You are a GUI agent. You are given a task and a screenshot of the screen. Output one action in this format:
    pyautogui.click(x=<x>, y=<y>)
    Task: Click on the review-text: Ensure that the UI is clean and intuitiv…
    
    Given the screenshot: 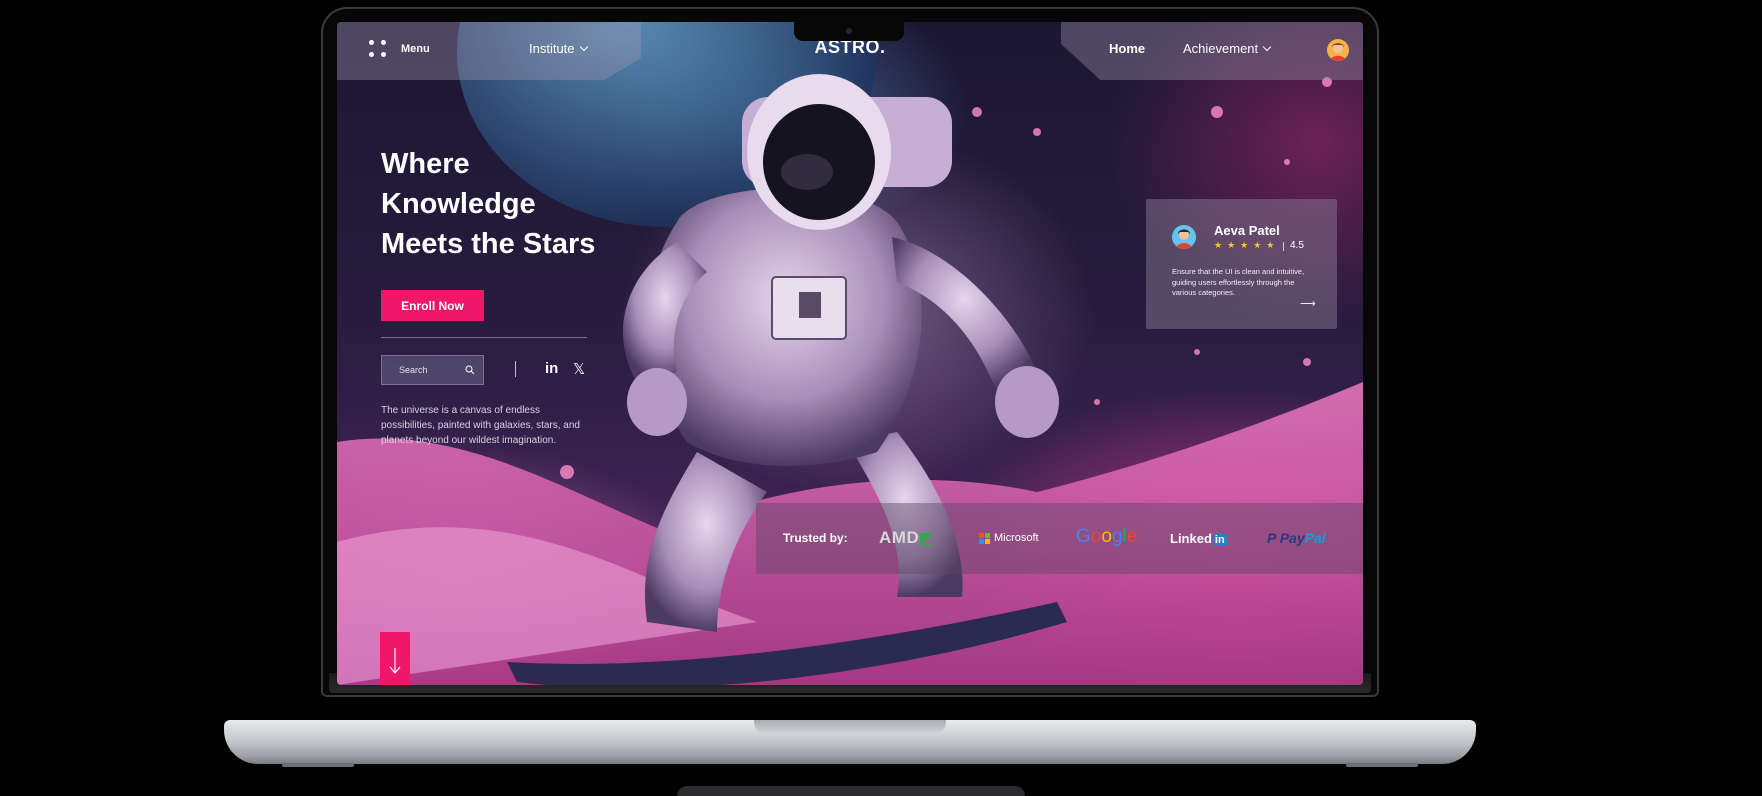 What is the action you would take?
    pyautogui.click(x=1238, y=282)
    